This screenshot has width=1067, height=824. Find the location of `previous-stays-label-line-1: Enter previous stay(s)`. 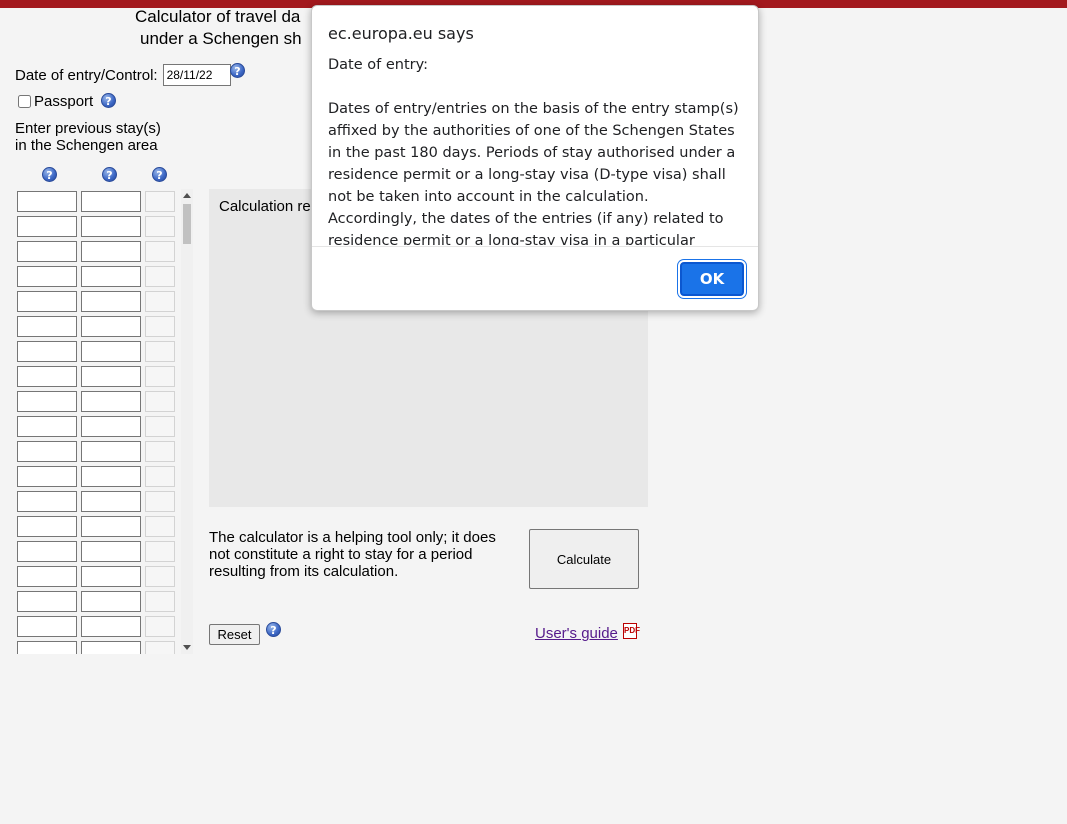

previous-stays-label-line-1: Enter previous stay(s) is located at coordinates (88, 128).